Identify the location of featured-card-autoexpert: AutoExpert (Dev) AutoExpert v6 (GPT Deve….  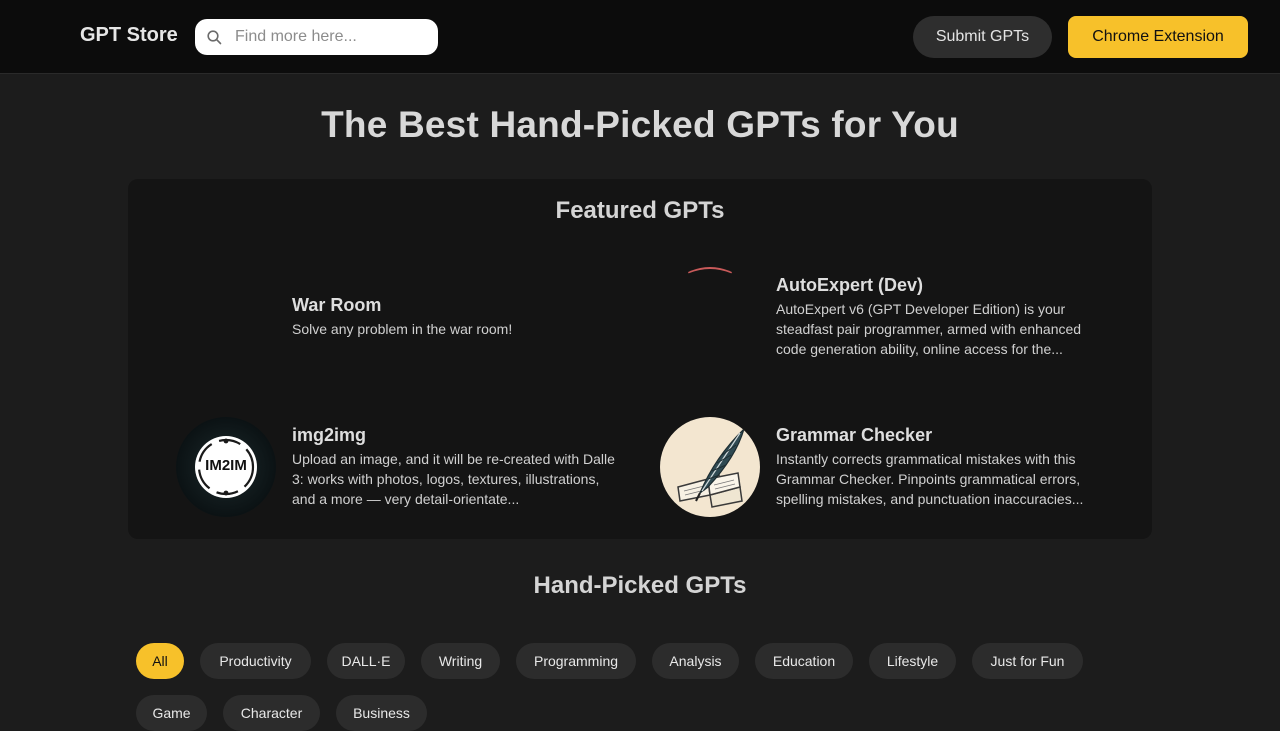
(890, 317).